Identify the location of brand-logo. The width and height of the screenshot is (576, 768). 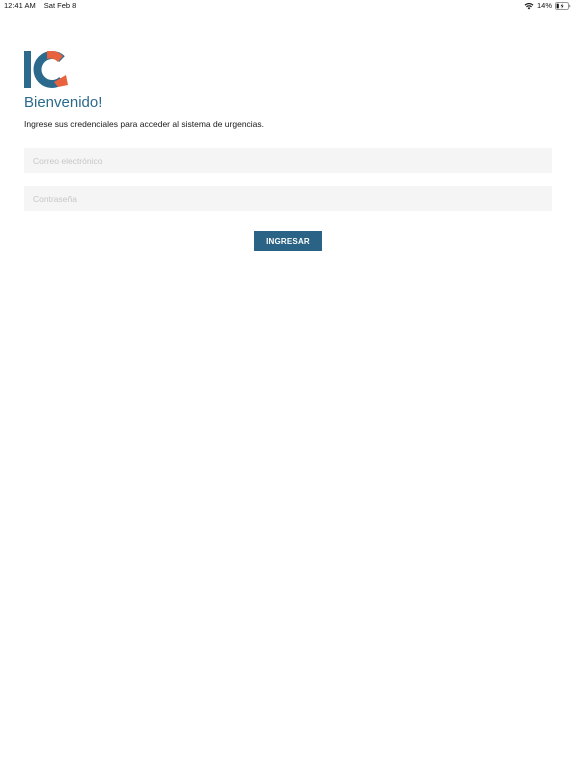
(46, 69).